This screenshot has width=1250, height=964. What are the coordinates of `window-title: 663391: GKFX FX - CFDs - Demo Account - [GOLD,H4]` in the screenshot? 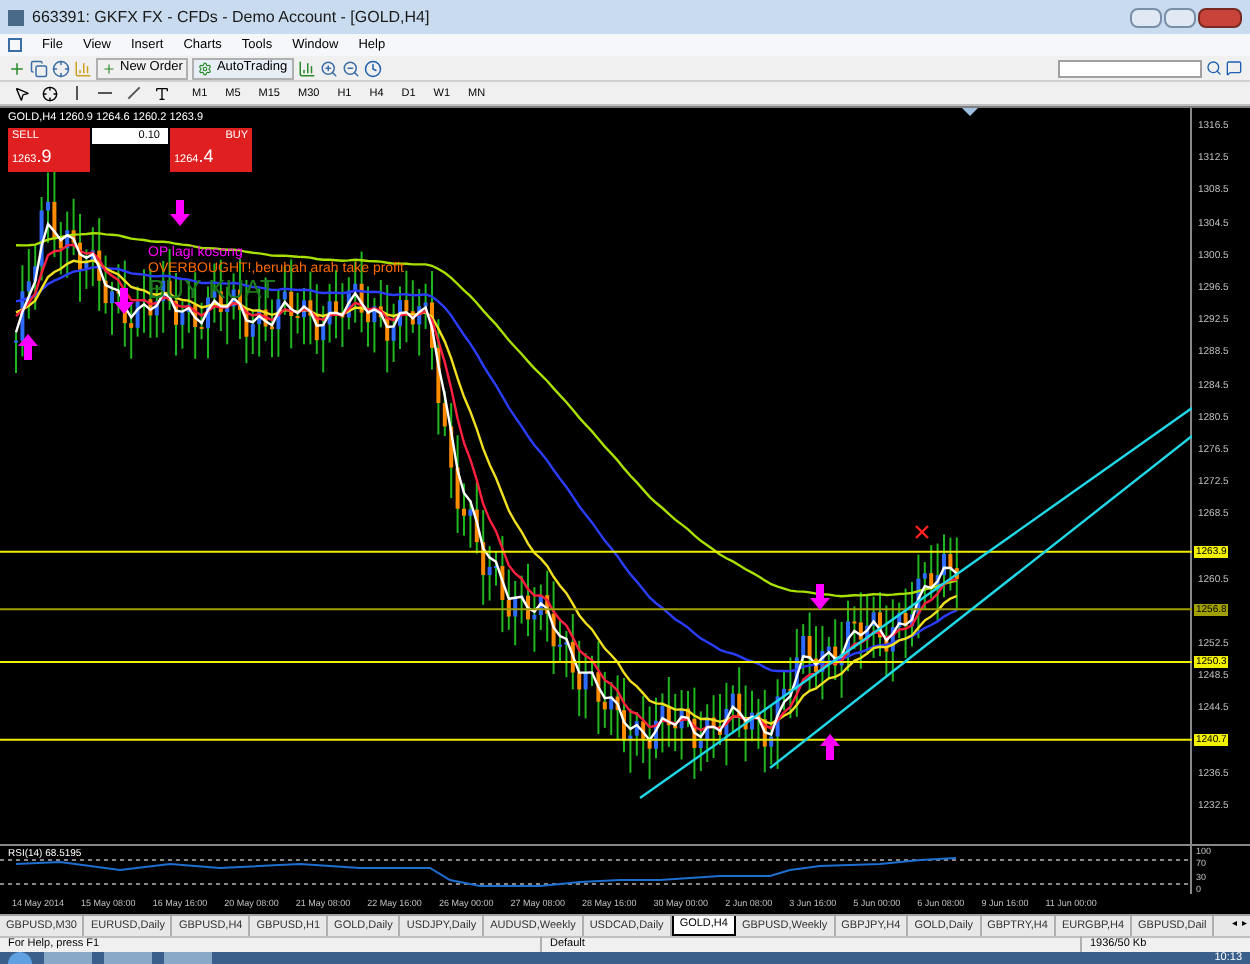 It's located at (231, 17).